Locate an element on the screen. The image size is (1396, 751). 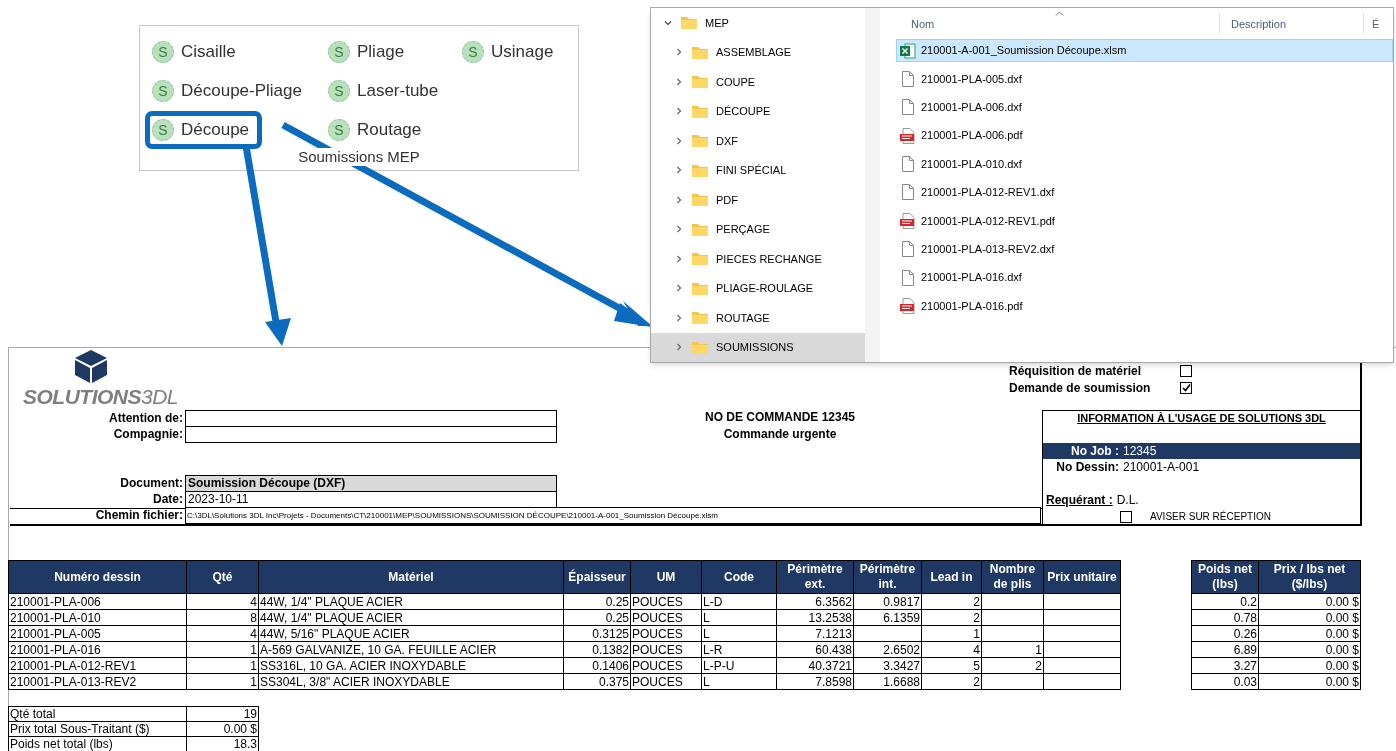
file-row: 210001-PLA-006.pdf is located at coordinates (1144, 136).